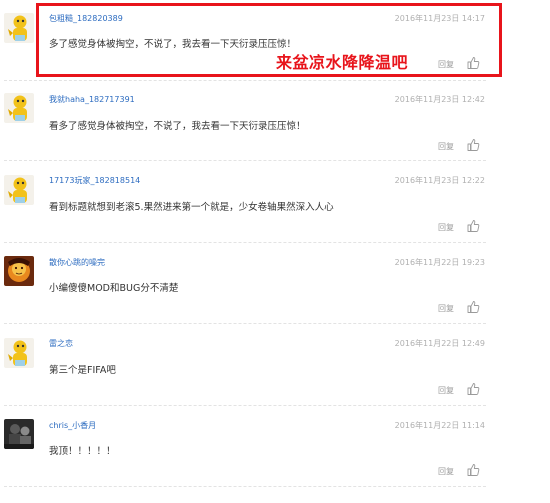 Image resolution: width=550 pixels, height=503 pixels. Describe the element at coordinates (82, 451) in the screenshot. I see `comment-content: 我顶！！！！！` at that location.